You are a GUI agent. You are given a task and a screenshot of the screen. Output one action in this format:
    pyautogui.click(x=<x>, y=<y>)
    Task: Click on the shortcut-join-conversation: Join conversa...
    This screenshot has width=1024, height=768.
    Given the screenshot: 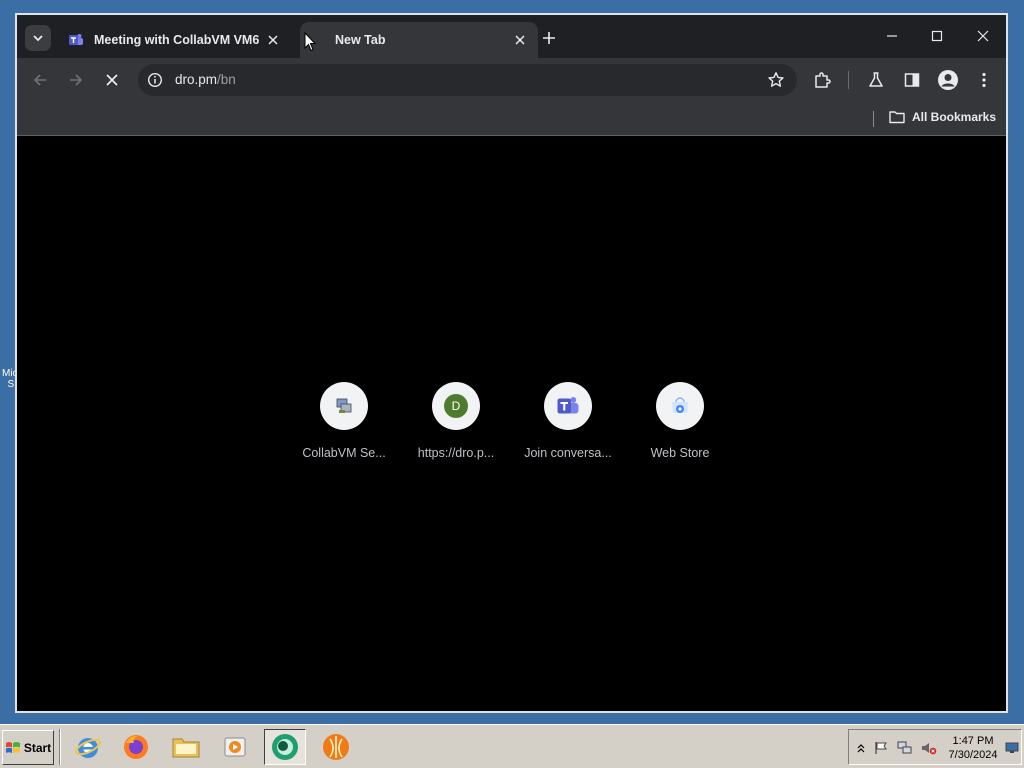 What is the action you would take?
    pyautogui.click(x=568, y=421)
    